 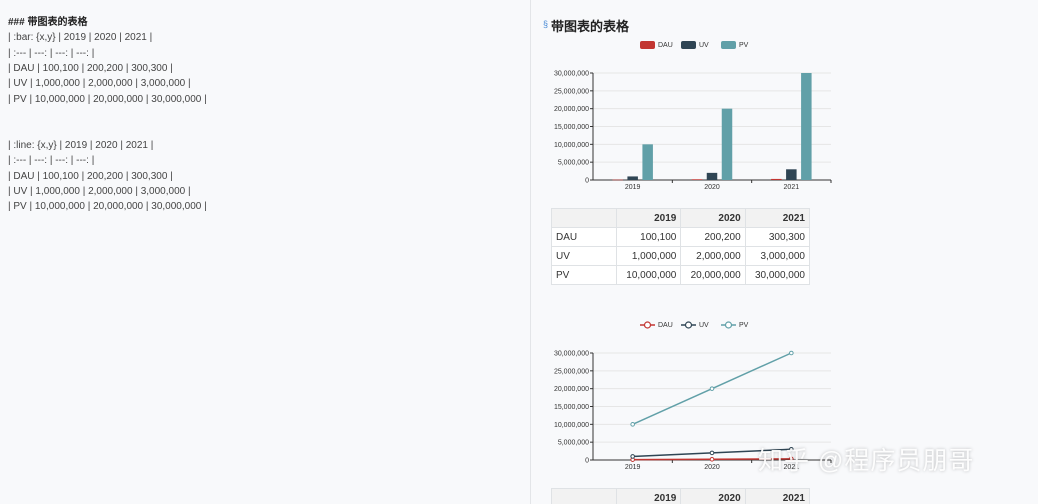 I want to click on point-pv-2019, so click(x=632, y=424).